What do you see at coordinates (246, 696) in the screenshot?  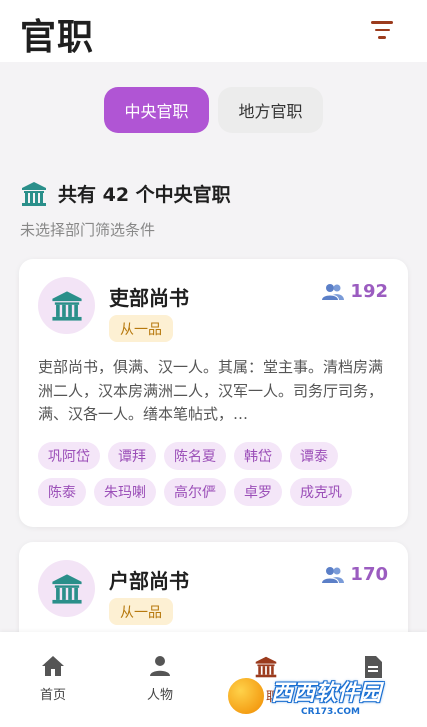 I see `watermark-logo-icon` at bounding box center [246, 696].